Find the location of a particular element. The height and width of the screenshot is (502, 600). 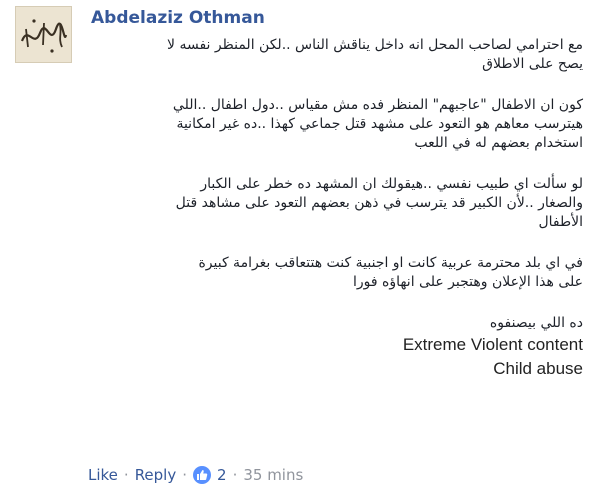

like-reaction-icon is located at coordinates (202, 475).